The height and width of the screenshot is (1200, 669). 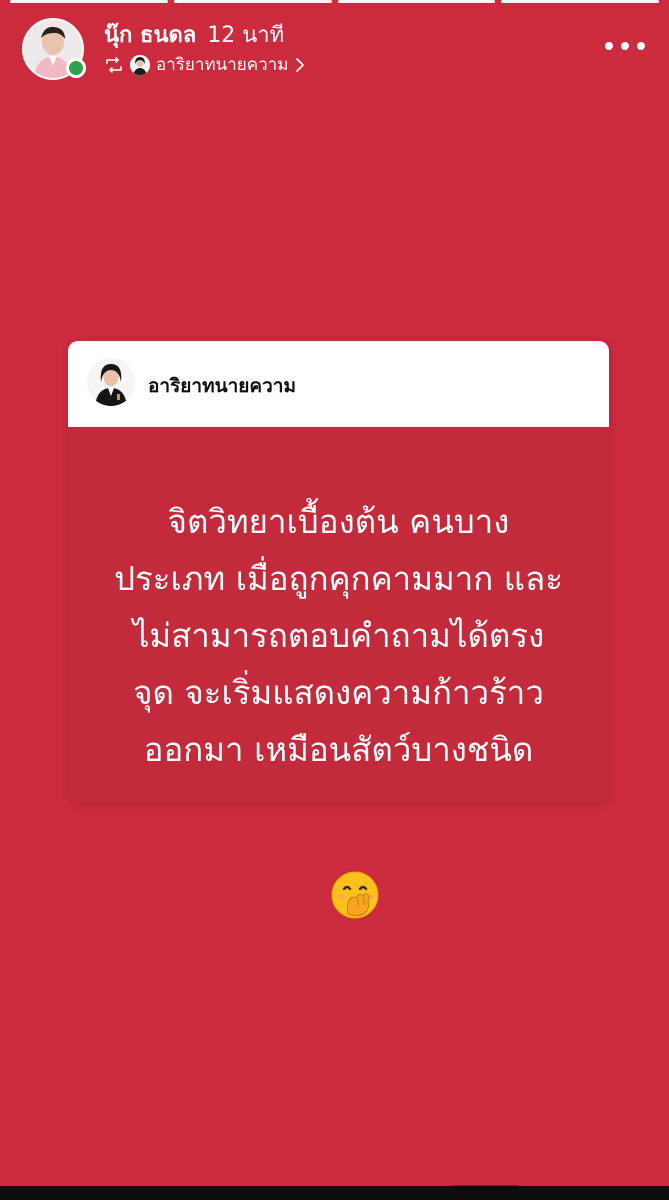 What do you see at coordinates (54, 49) in the screenshot?
I see `author-avatar` at bounding box center [54, 49].